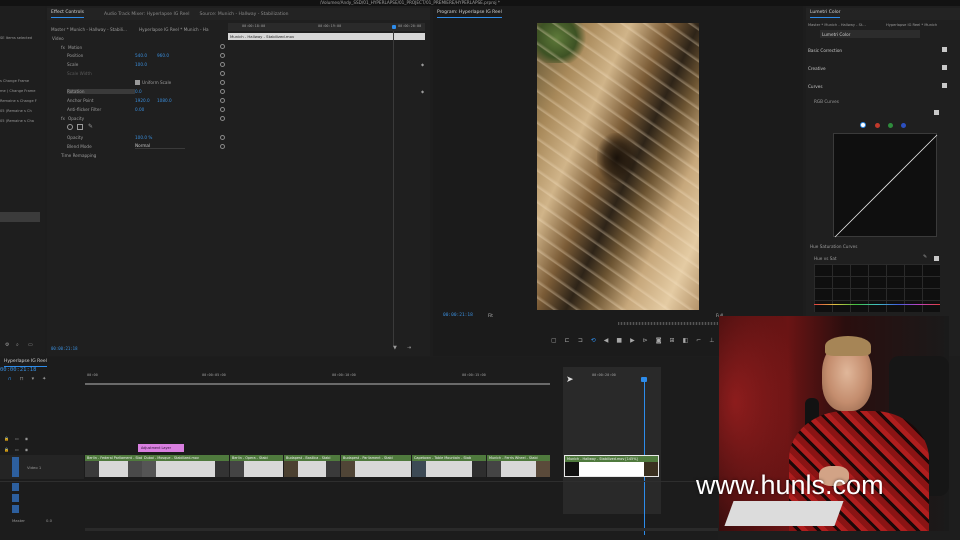 The height and width of the screenshot is (540, 960). What do you see at coordinates (119, 100) in the screenshot?
I see `row-anchor-point: Anchor Point 1920.0 1080.0` at bounding box center [119, 100].